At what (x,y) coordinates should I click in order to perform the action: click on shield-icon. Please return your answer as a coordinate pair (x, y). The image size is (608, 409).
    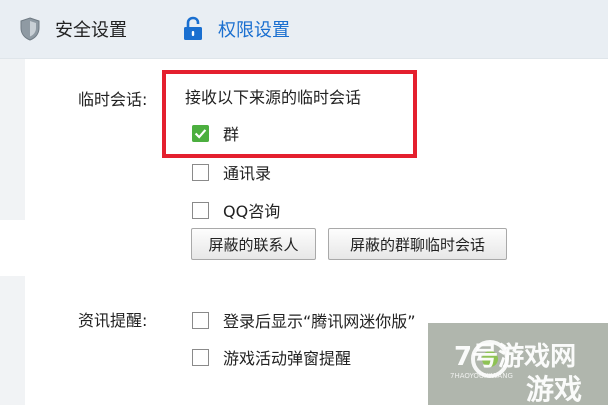
    Looking at the image, I should click on (30, 29).